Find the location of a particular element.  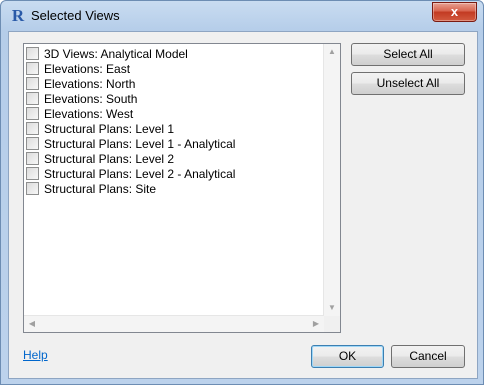

list-item-label: Structural Plans: Level 1 is located at coordinates (109, 128).